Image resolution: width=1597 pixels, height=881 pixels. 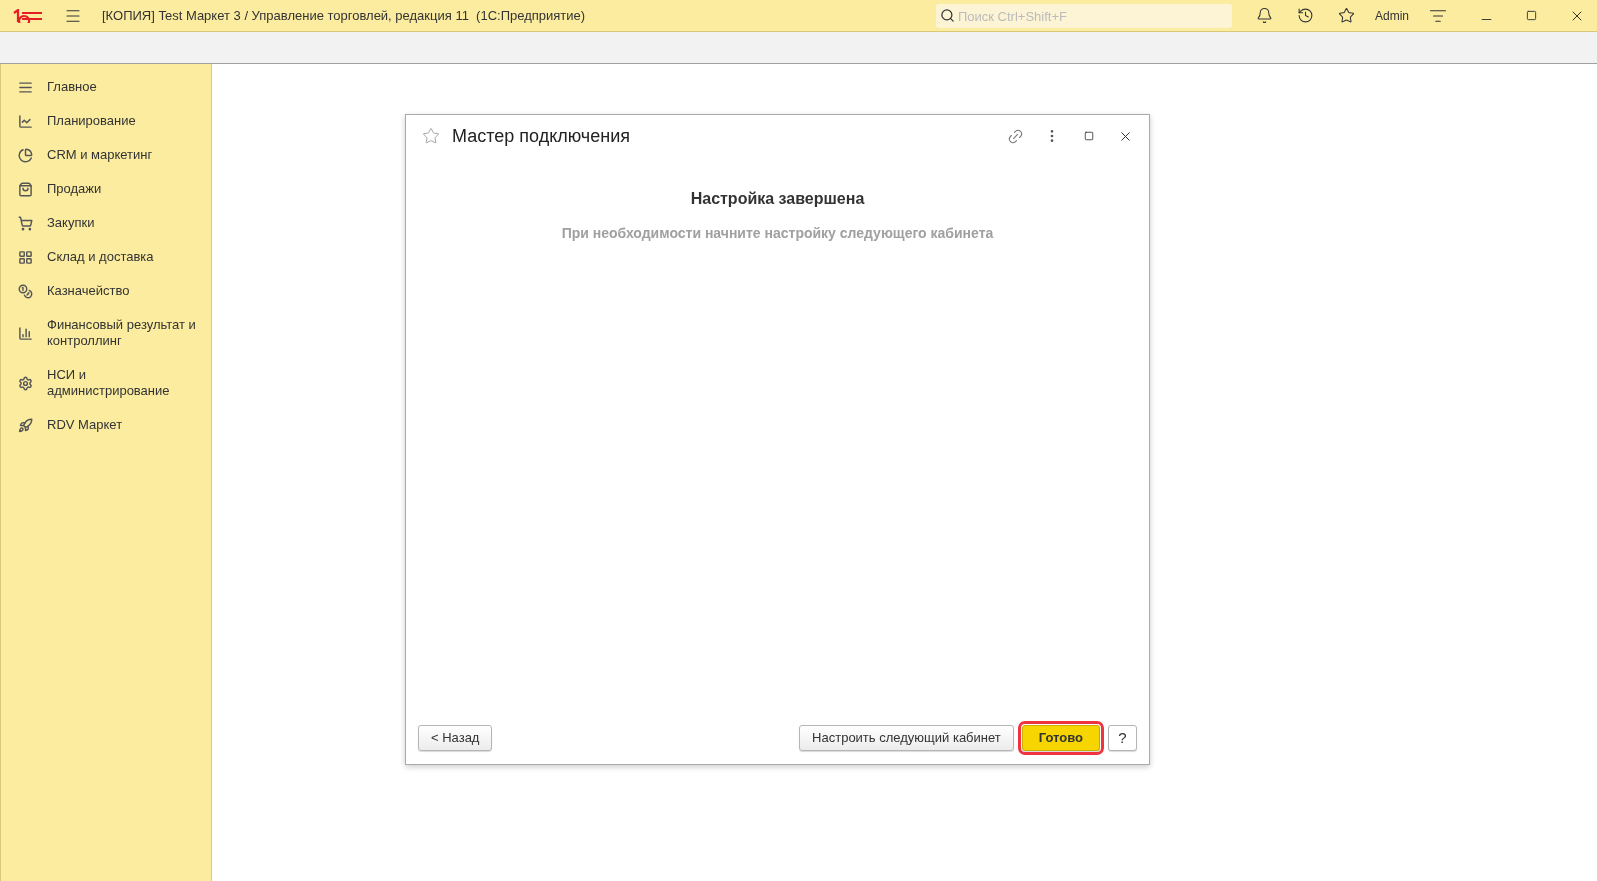 What do you see at coordinates (106, 121) in the screenshot?
I see `sidebar-item: Планирование` at bounding box center [106, 121].